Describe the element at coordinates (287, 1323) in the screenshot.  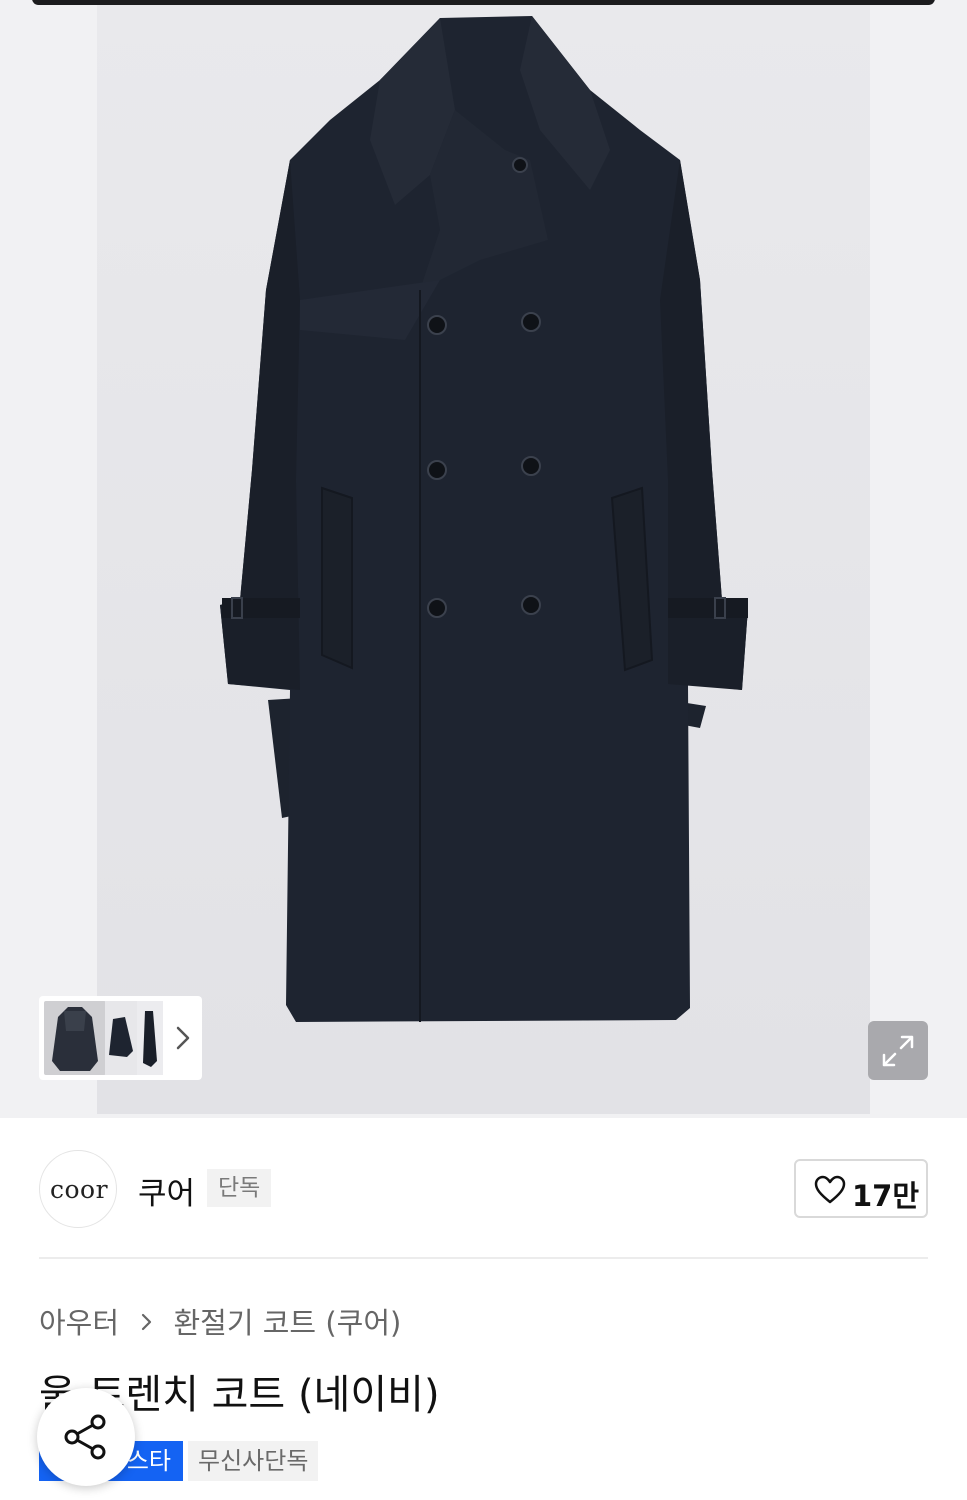
I see `breadcrumb-item-subcategory: 환절기 코트 (쿠어)` at that location.